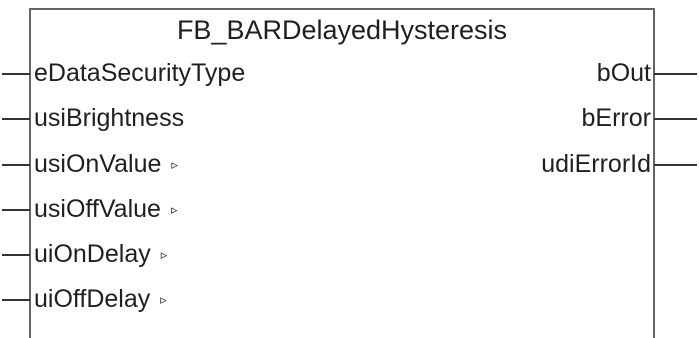 Image resolution: width=699 pixels, height=338 pixels. I want to click on input-pin-line-usioffvalue, so click(16, 210).